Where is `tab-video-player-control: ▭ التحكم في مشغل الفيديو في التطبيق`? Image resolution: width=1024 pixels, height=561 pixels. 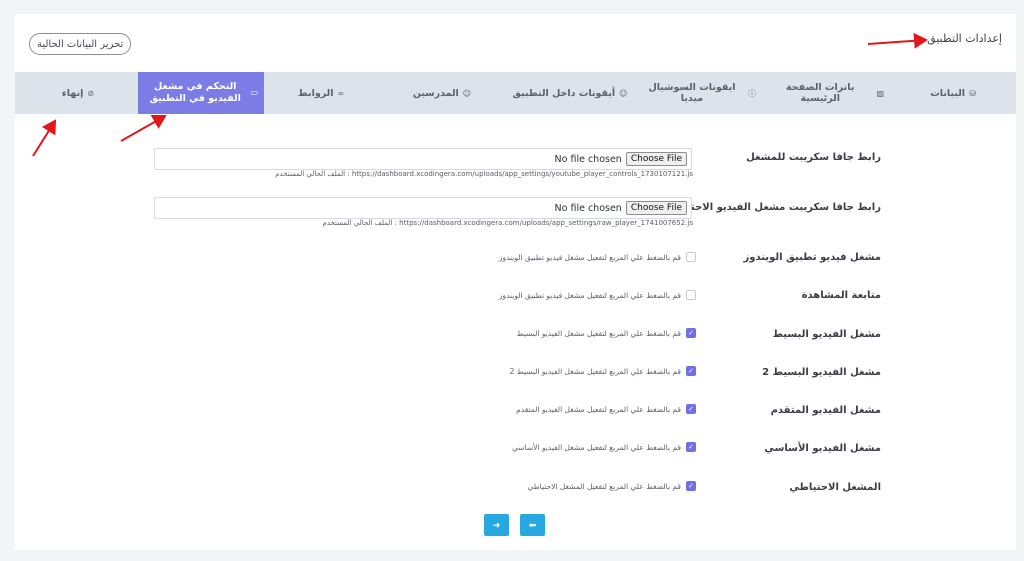 tab-video-player-control: ▭ التحكم في مشغل الفيديو في التطبيق is located at coordinates (201, 93).